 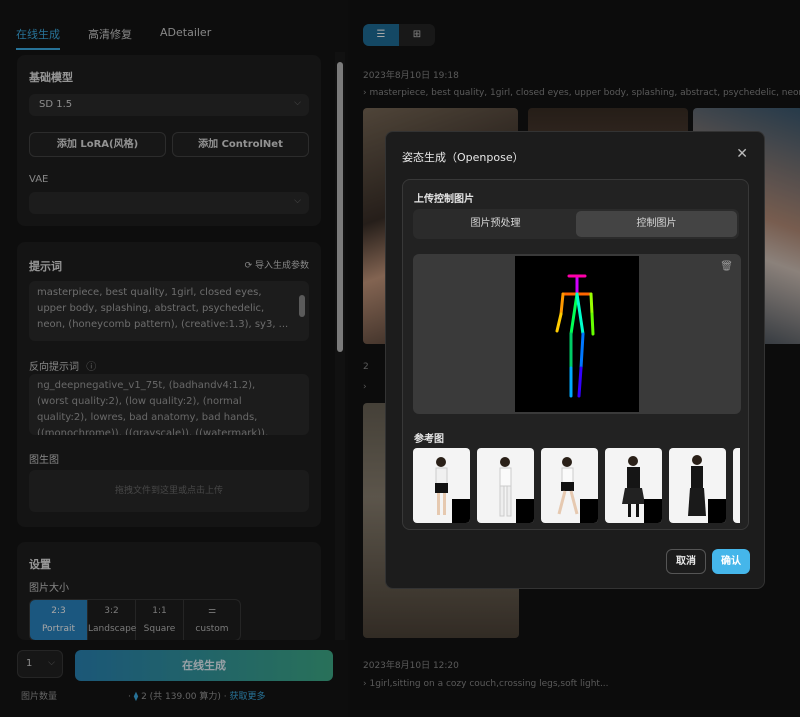 I want to click on reference-images, so click(x=576, y=485).